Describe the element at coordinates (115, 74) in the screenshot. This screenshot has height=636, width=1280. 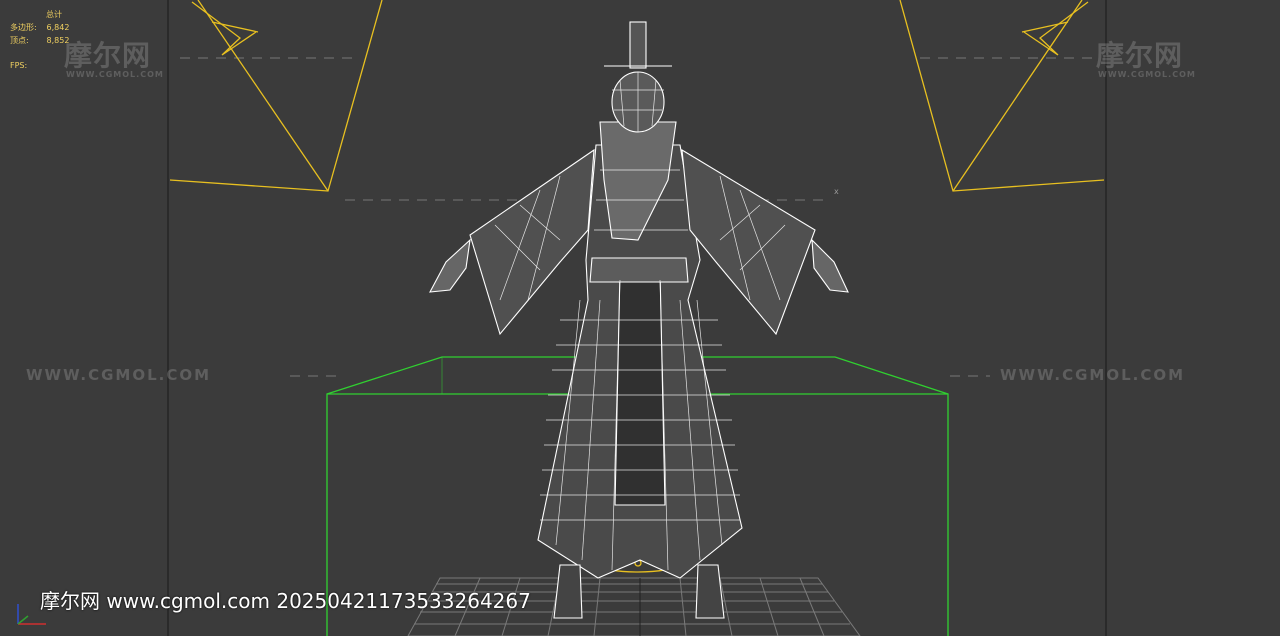
I see `watermark-sub-left: WWW.CGMOL.COM` at that location.